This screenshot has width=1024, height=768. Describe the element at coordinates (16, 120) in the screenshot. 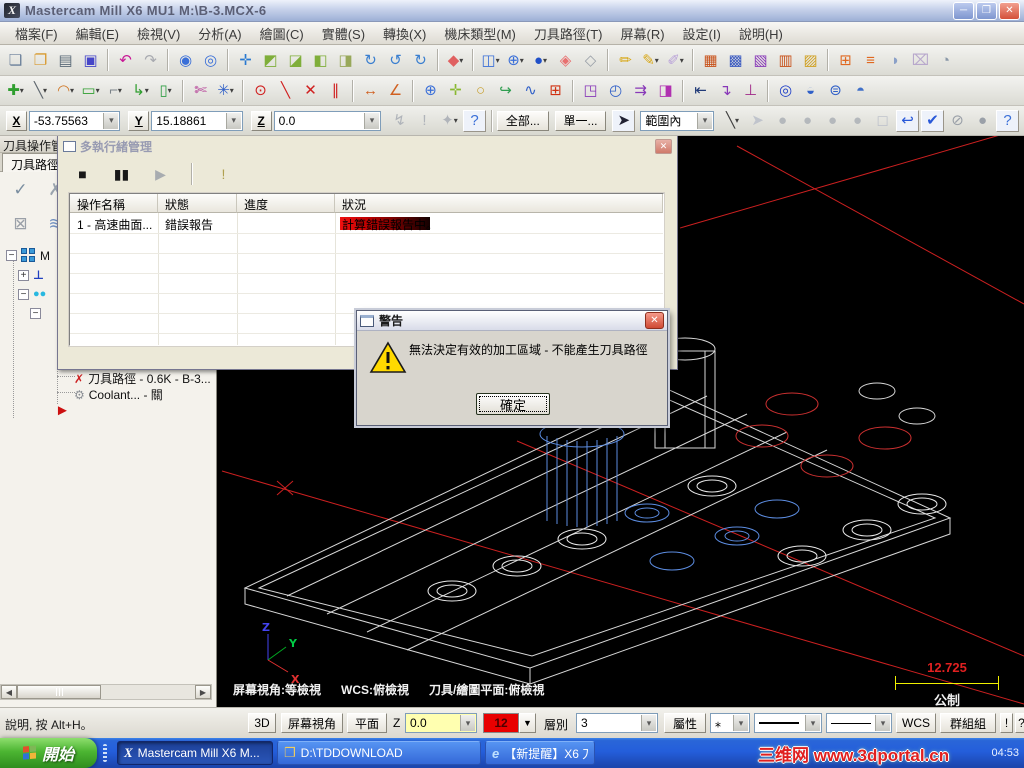

I see `x-axis-button: X` at that location.